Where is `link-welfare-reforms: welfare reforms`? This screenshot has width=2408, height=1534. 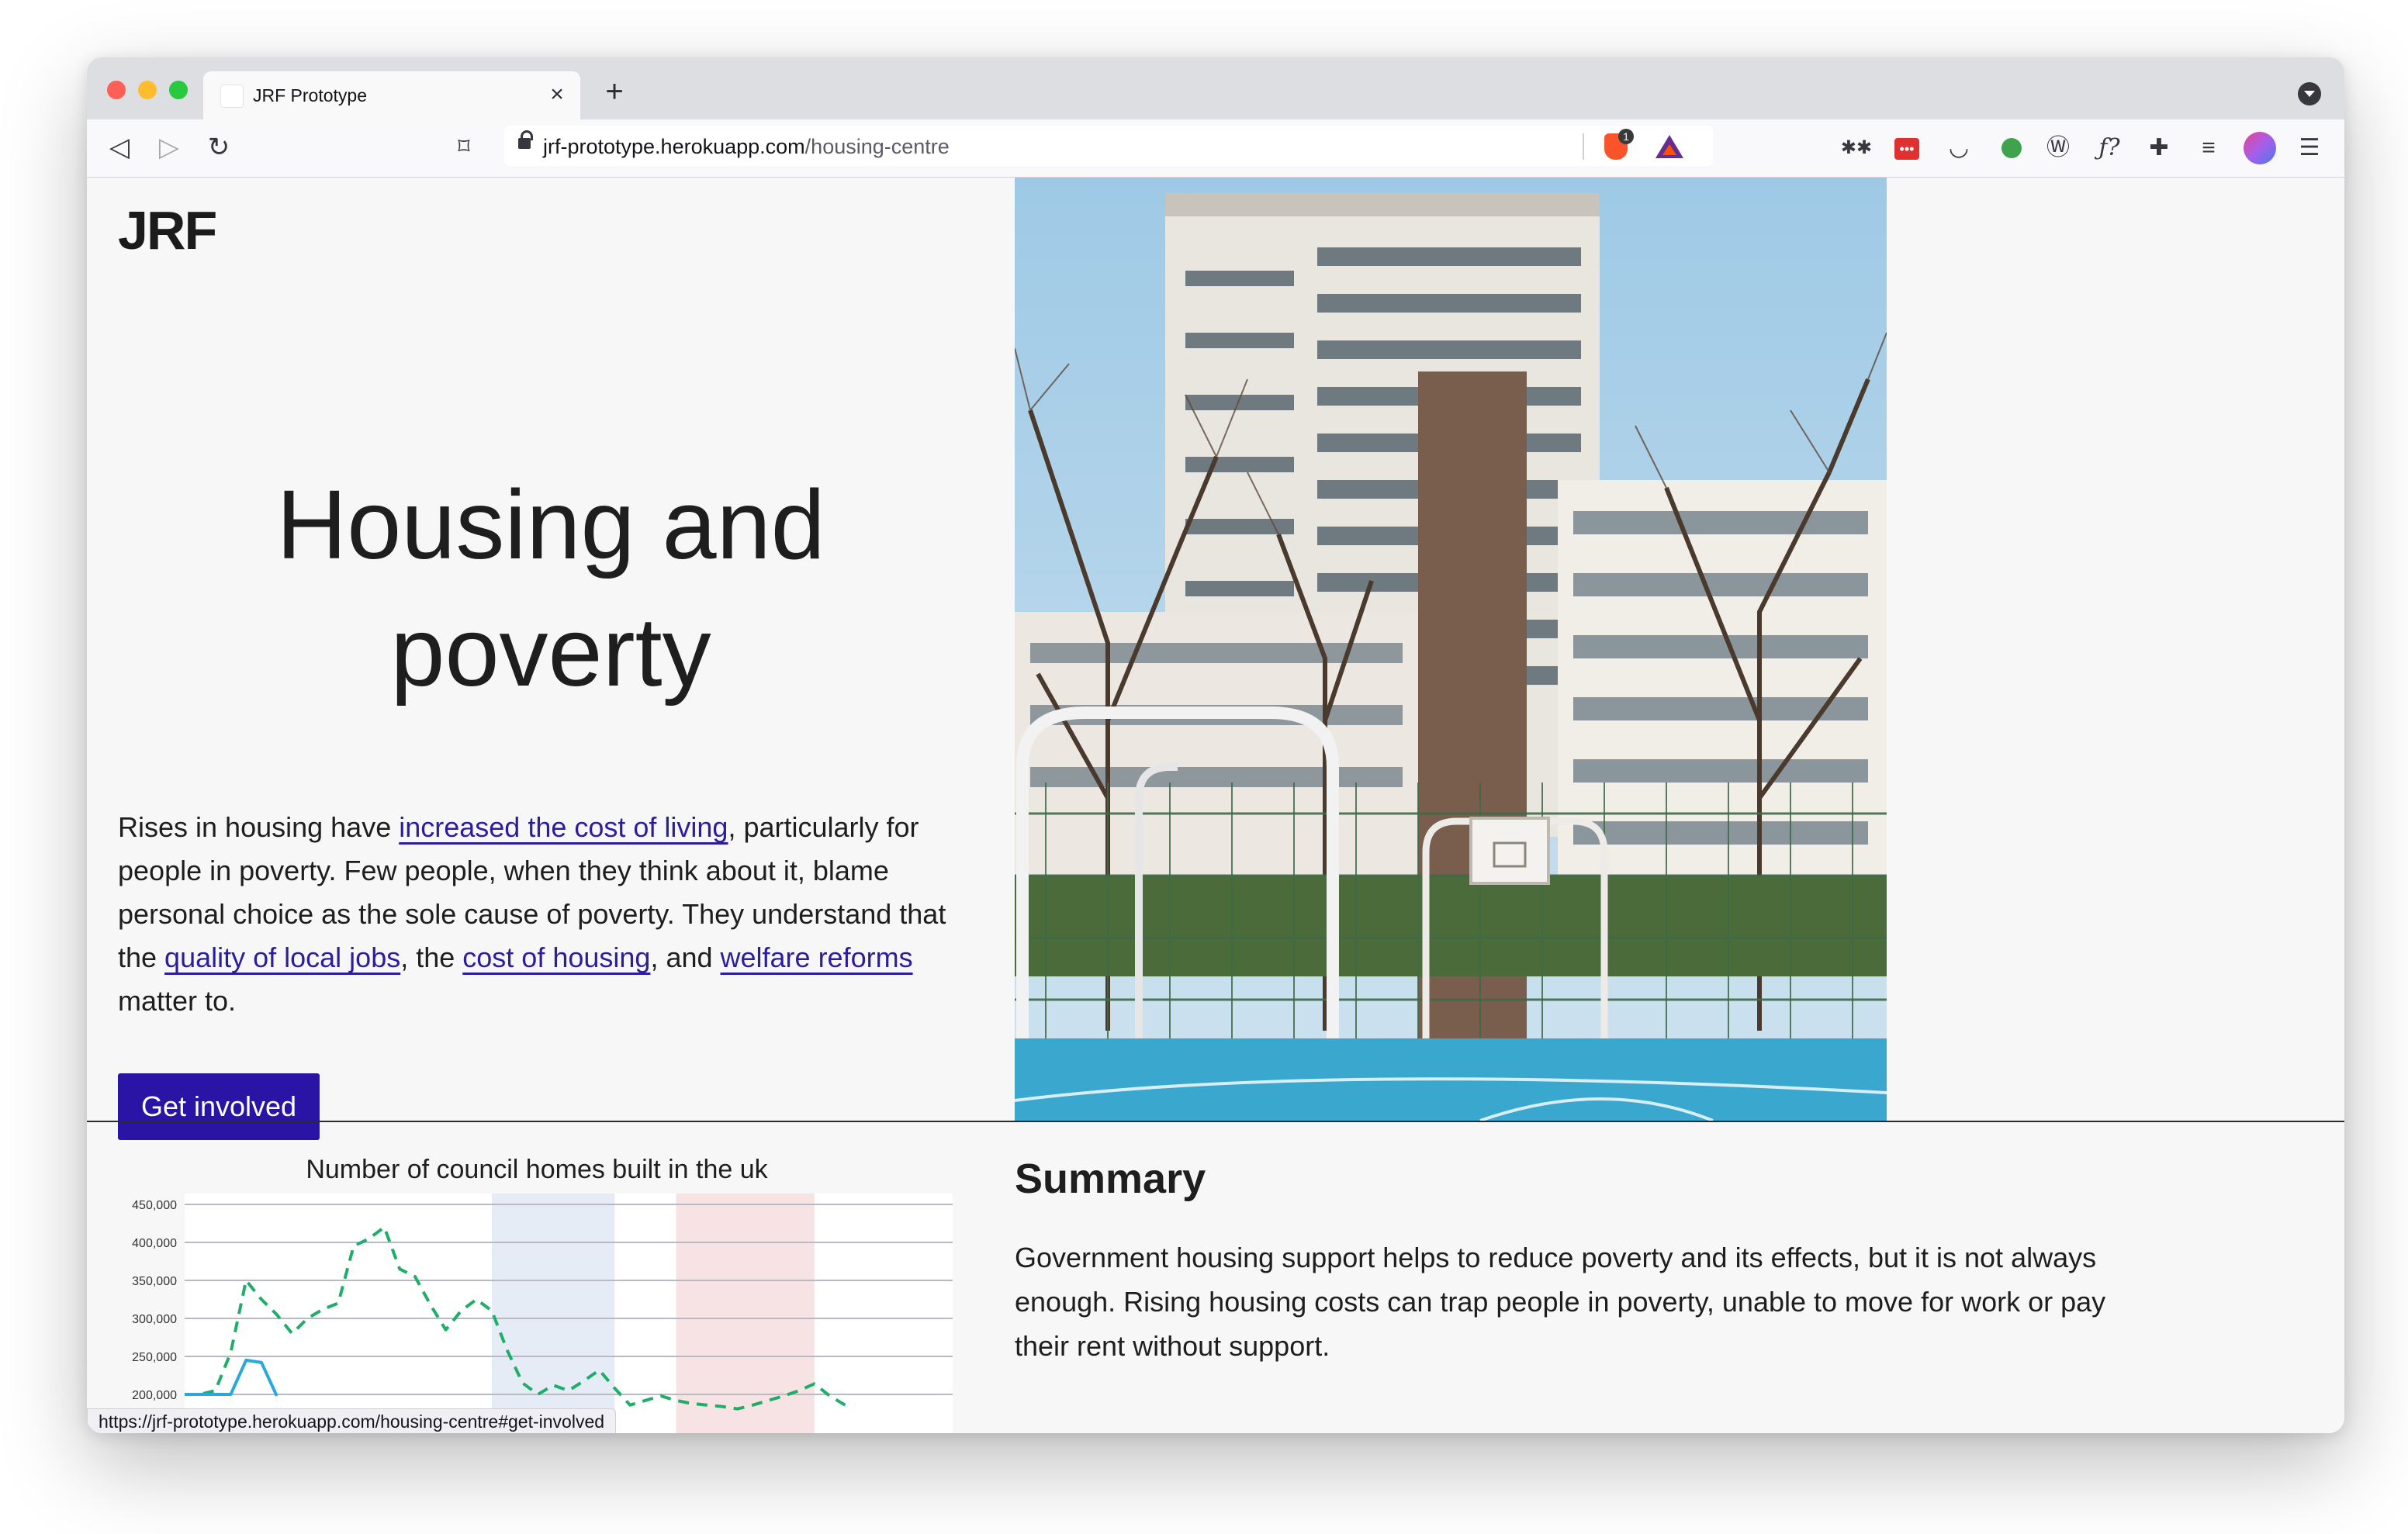
link-welfare-reforms: welfare reforms is located at coordinates (817, 957).